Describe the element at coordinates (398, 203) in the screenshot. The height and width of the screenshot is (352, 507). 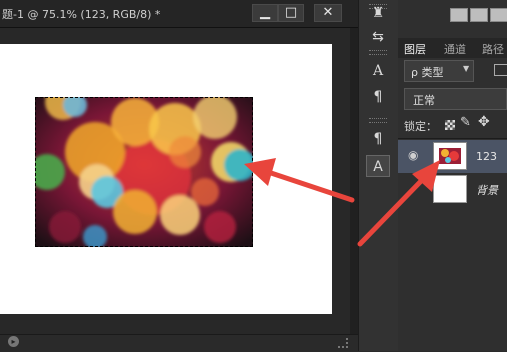
I see `annotation-arrow-thumbnail` at that location.